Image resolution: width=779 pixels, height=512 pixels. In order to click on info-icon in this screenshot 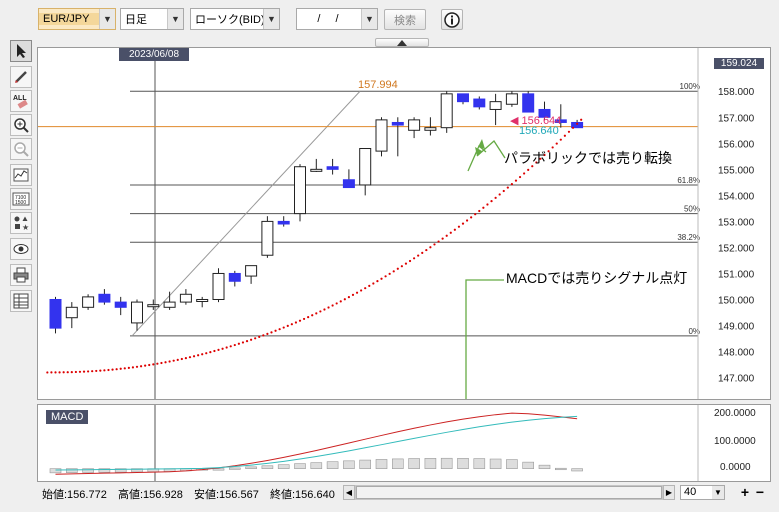, I will do `click(452, 19)`.